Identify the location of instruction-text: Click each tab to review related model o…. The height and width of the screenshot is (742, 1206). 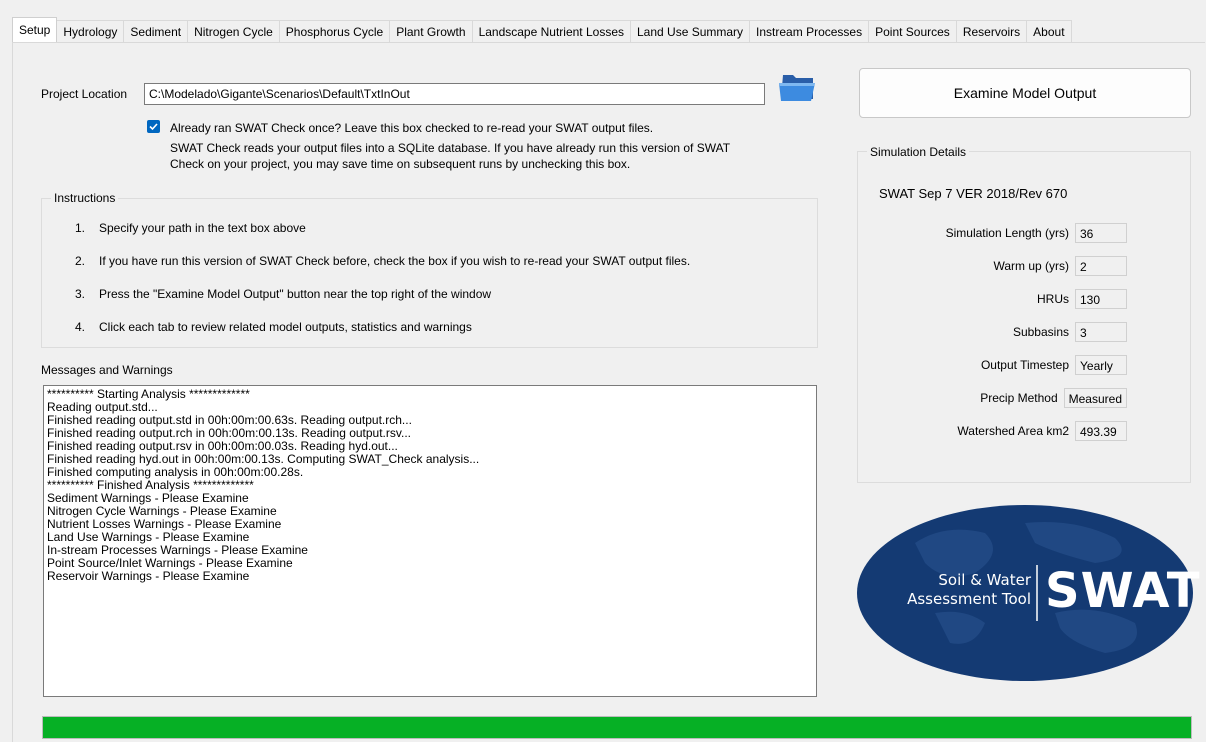
(285, 327).